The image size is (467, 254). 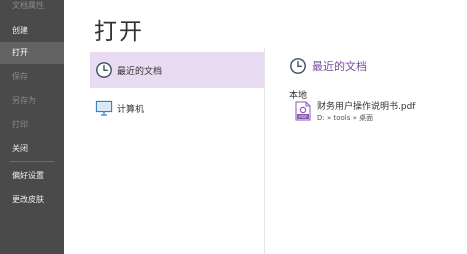 What do you see at coordinates (298, 96) in the screenshot?
I see `section-local-label: 本地` at bounding box center [298, 96].